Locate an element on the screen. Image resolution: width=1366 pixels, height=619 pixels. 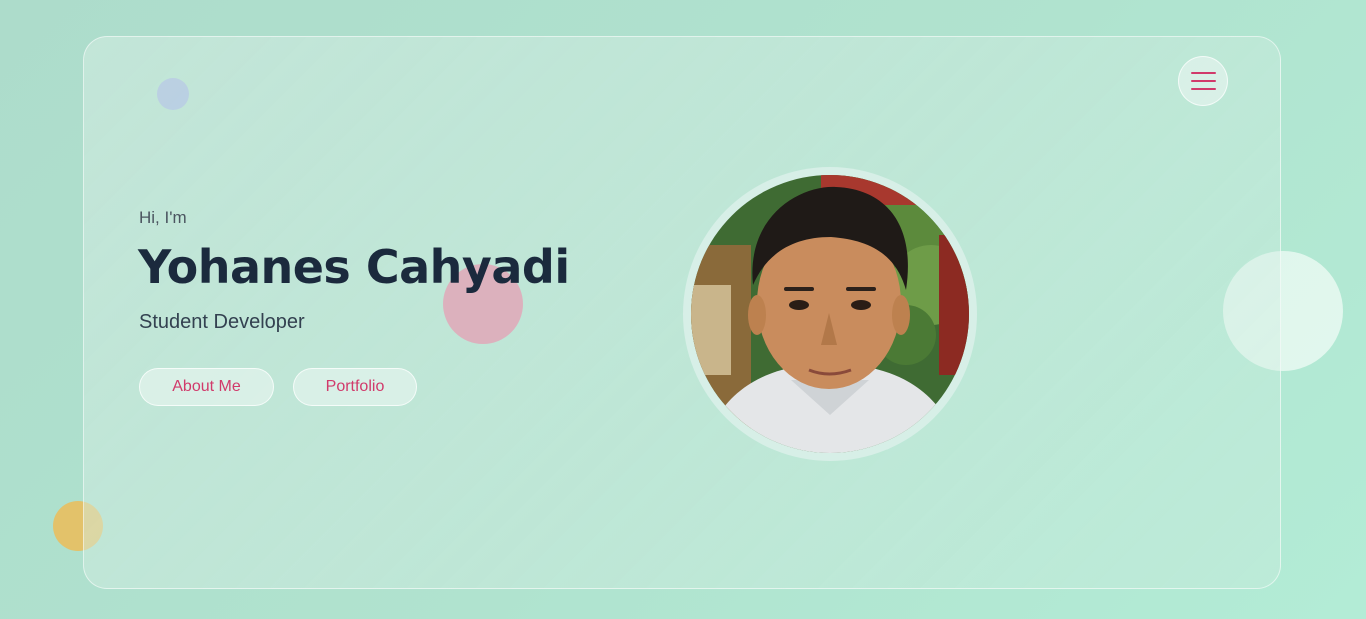
profile-photo is located at coordinates (830, 314).